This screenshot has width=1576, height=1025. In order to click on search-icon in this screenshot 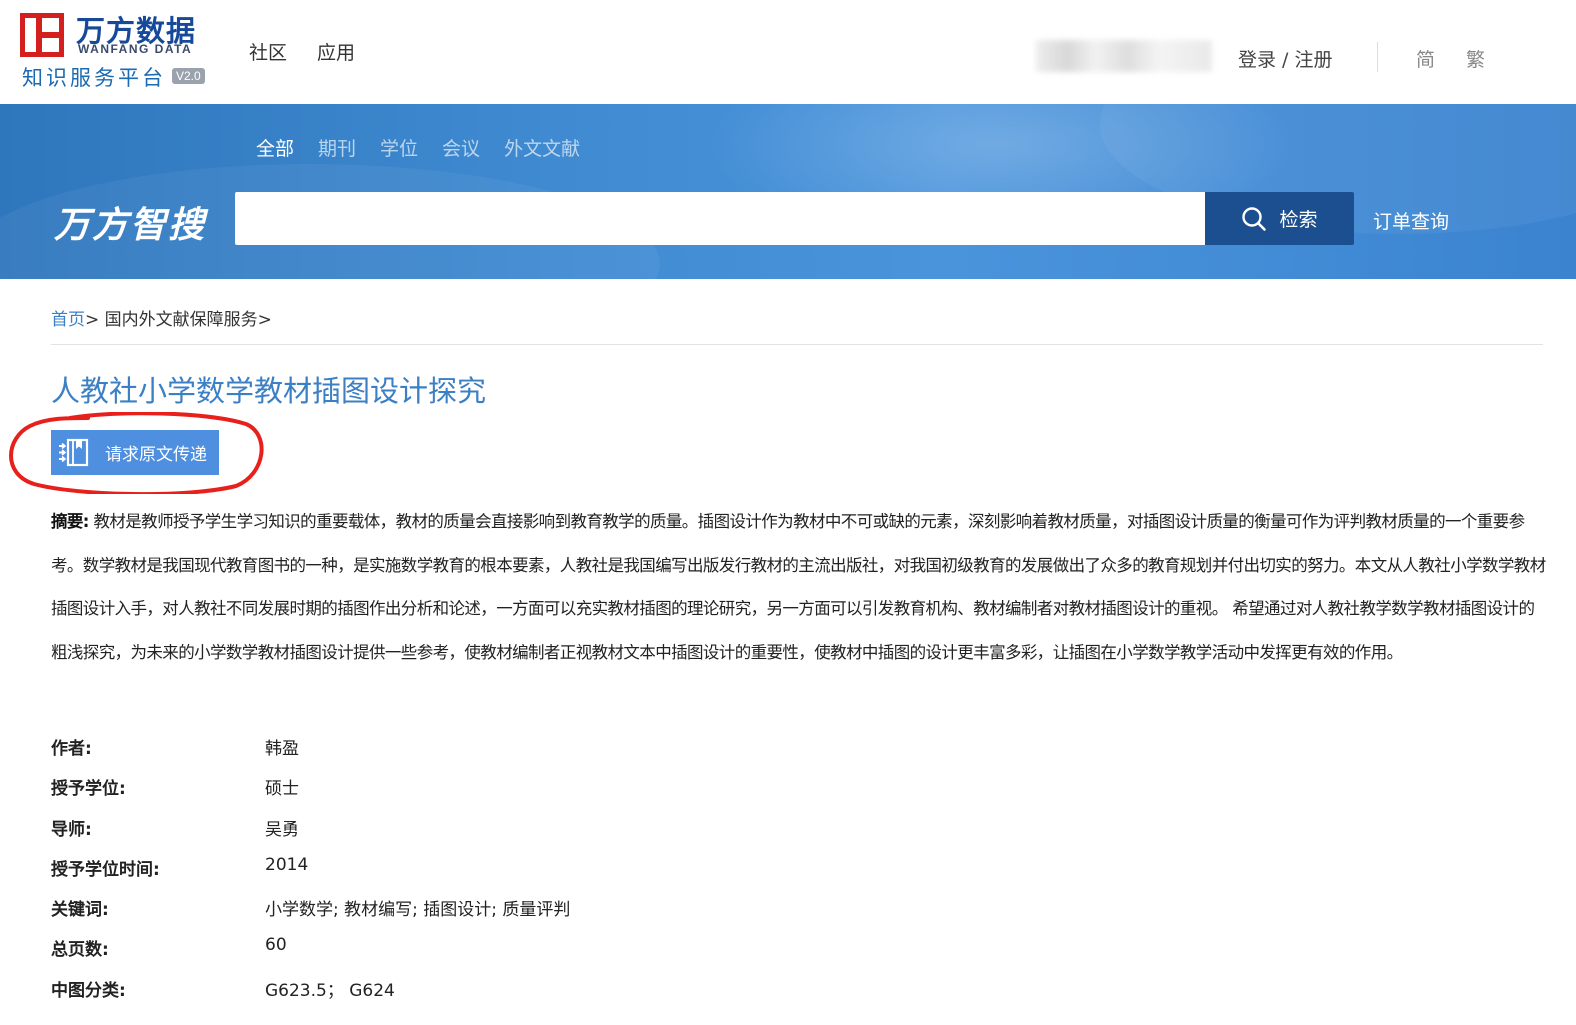, I will do `click(1254, 218)`.